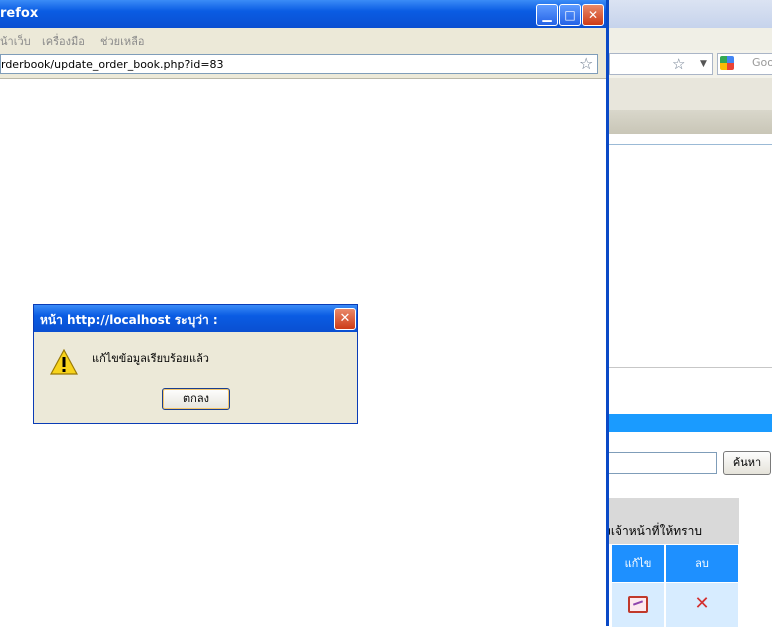 The height and width of the screenshot is (628, 772). I want to click on menu-bar: น้าเว็บ เครื่องมือ ช่วยเหลือ, so click(303, 39).